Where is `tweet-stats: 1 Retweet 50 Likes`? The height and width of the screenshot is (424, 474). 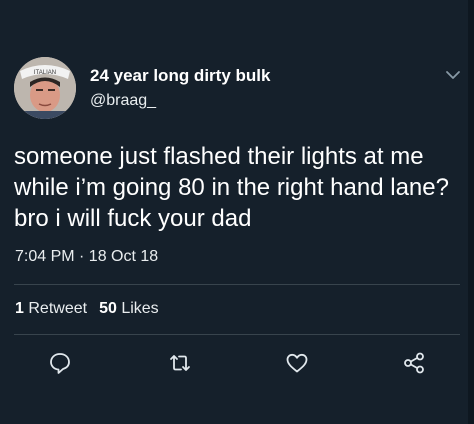
tweet-stats: 1 Retweet 50 Likes is located at coordinates (87, 309).